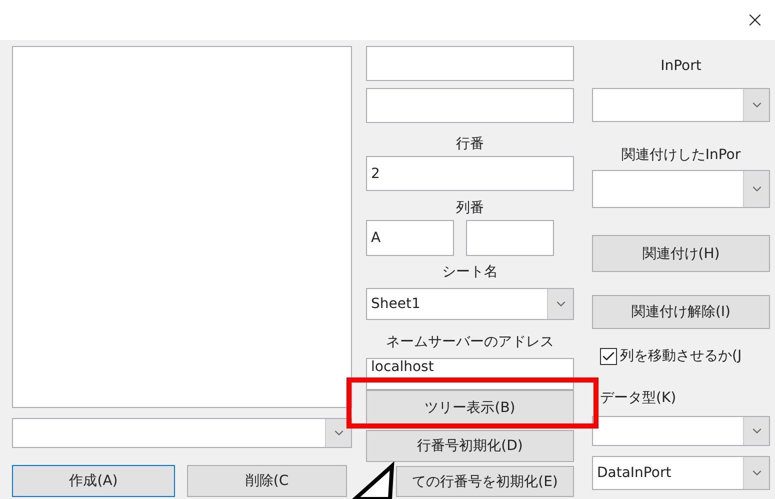 The width and height of the screenshot is (775, 499). I want to click on field-value: localhost, so click(402, 367).